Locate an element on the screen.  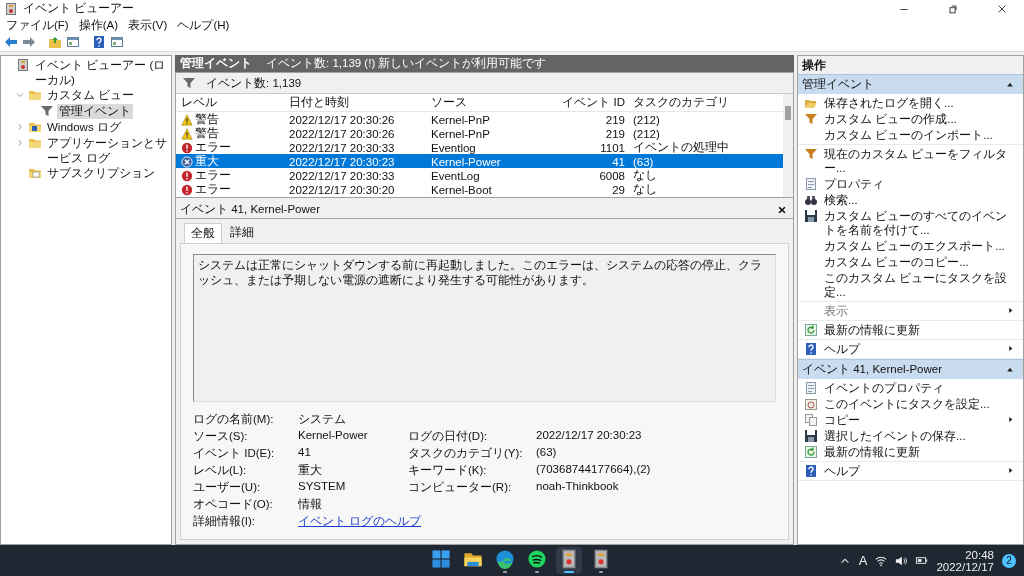
menu-item: ヘルプ(H) is located at coordinates (203, 25).